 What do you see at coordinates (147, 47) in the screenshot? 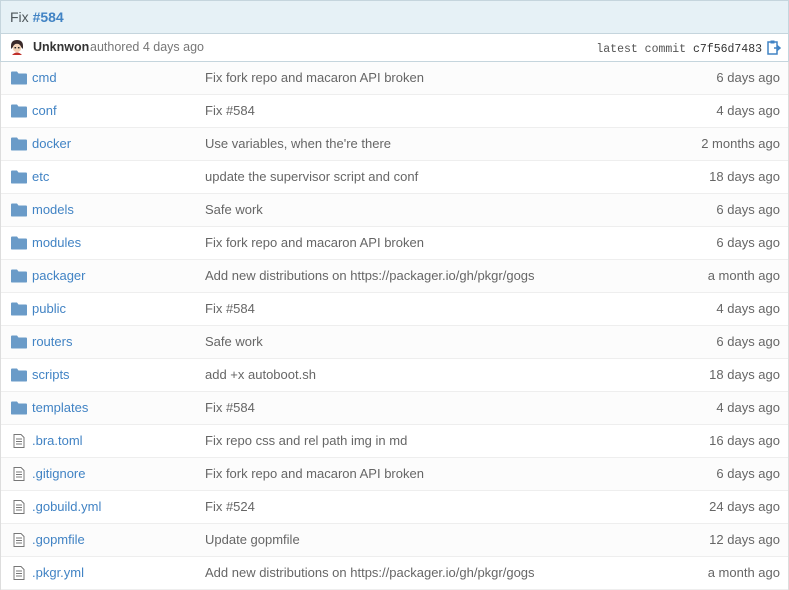
I see `authored-time: authored 4 days ago` at bounding box center [147, 47].